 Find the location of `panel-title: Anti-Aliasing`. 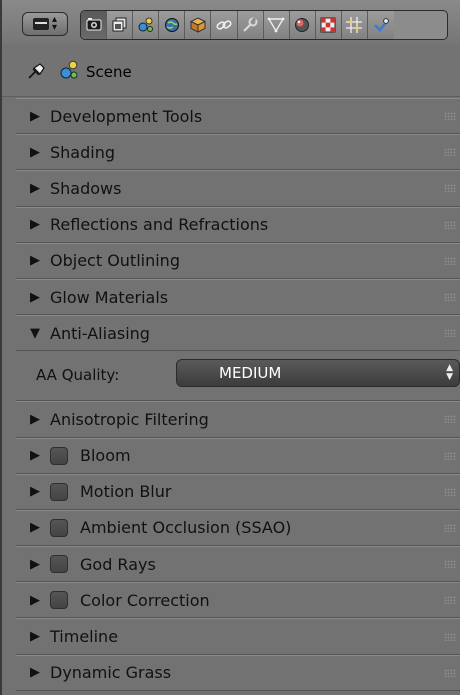

panel-title: Anti-Aliasing is located at coordinates (100, 333).